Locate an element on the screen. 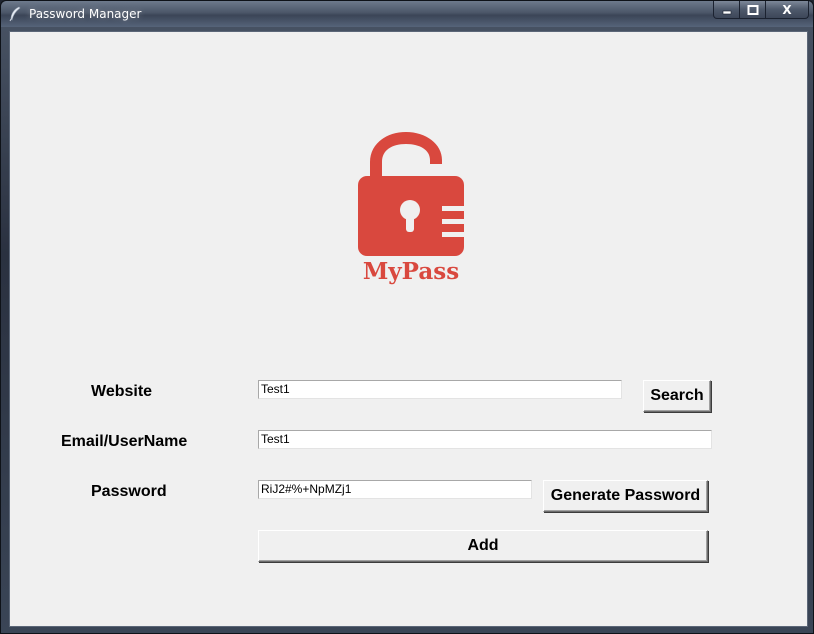 The height and width of the screenshot is (634, 814). mypass-logo: MyPass is located at coordinates (412, 208).